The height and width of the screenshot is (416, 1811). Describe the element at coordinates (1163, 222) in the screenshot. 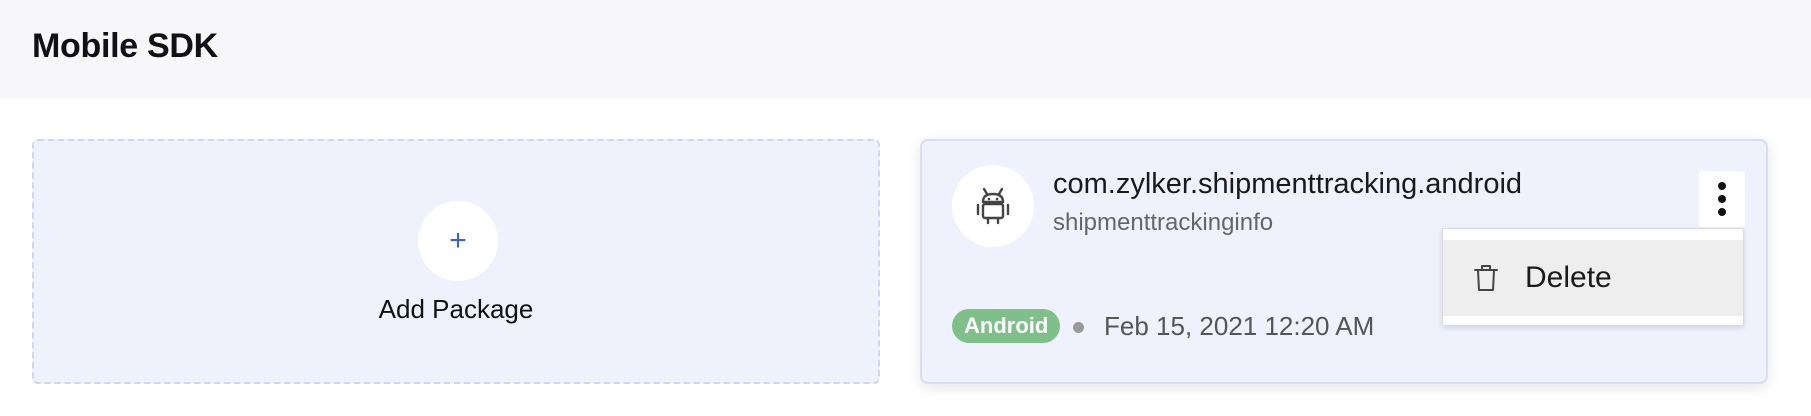

I see `package-subtitle: shipmenttrackinginfo` at that location.